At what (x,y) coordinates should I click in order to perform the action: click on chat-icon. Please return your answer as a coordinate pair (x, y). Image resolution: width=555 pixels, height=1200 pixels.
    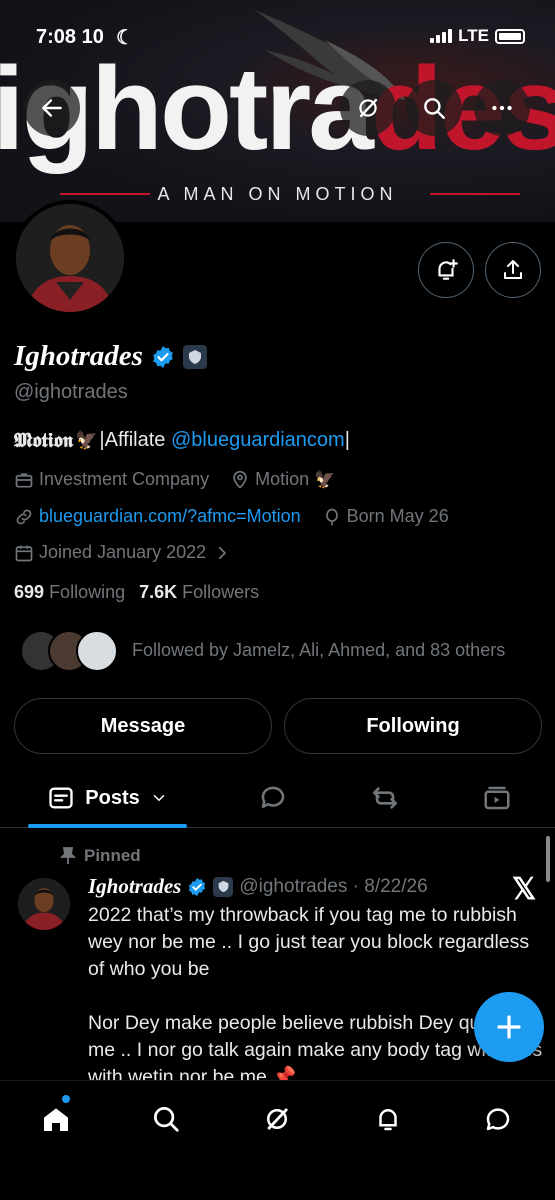
    Looking at the image, I should click on (498, 1119).